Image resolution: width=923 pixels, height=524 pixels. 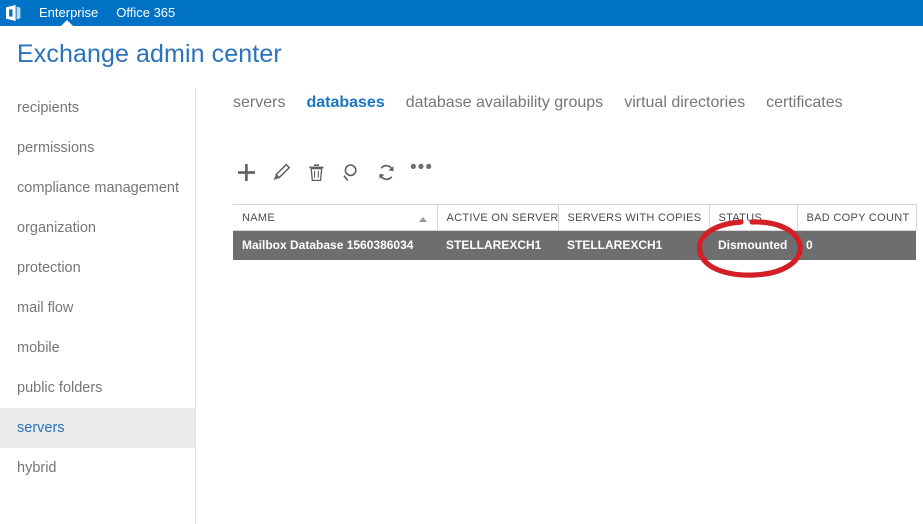 What do you see at coordinates (281, 172) in the screenshot?
I see `edit-pencil-icon` at bounding box center [281, 172].